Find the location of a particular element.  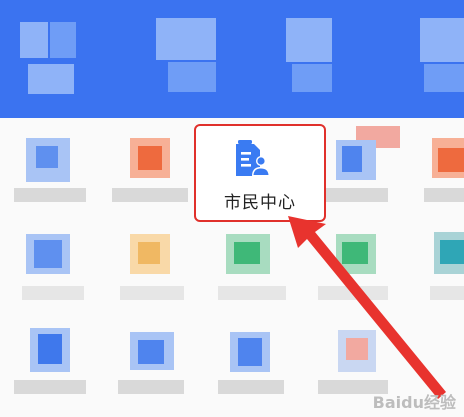

baidu-watermark: Baidu经验 is located at coordinates (414, 402).